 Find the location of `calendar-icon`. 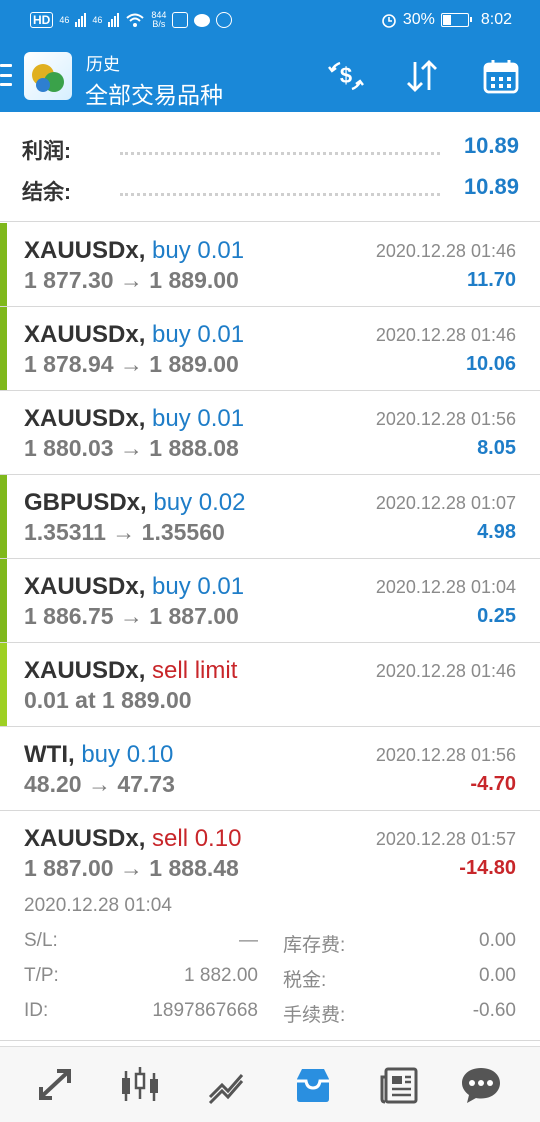

calendar-icon is located at coordinates (501, 76).